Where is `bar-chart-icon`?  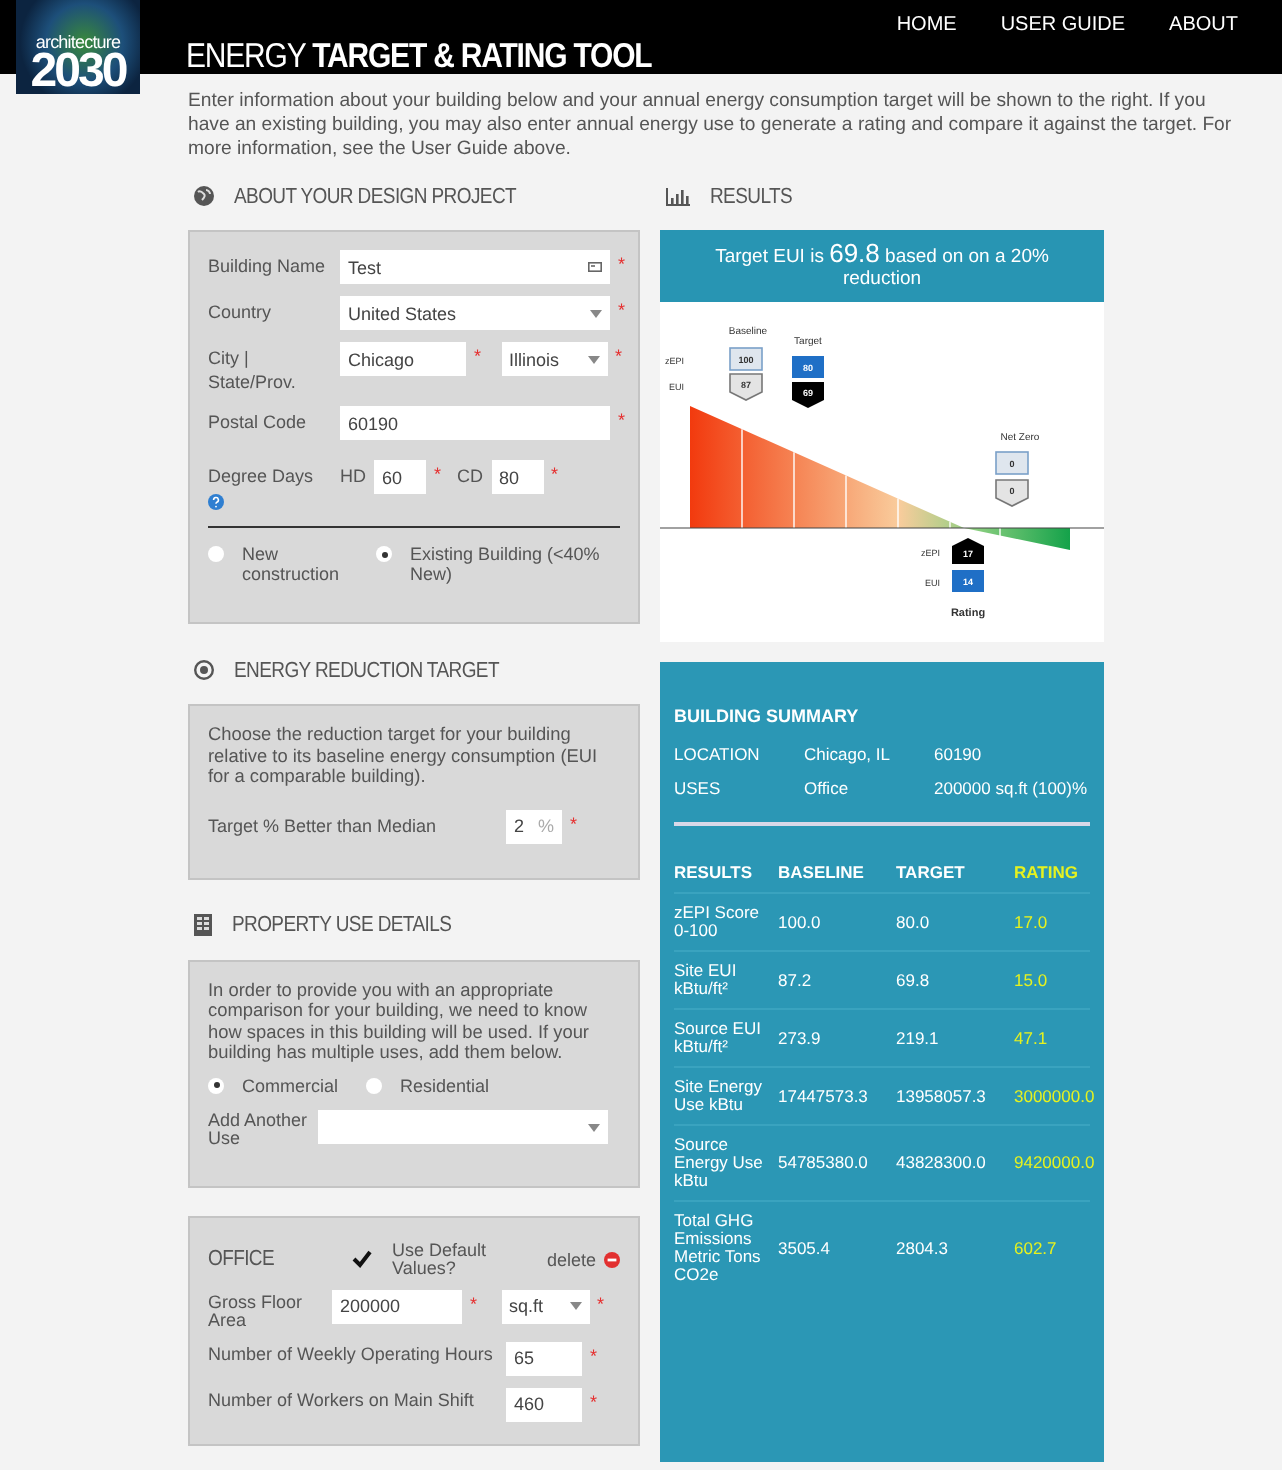
bar-chart-icon is located at coordinates (678, 196).